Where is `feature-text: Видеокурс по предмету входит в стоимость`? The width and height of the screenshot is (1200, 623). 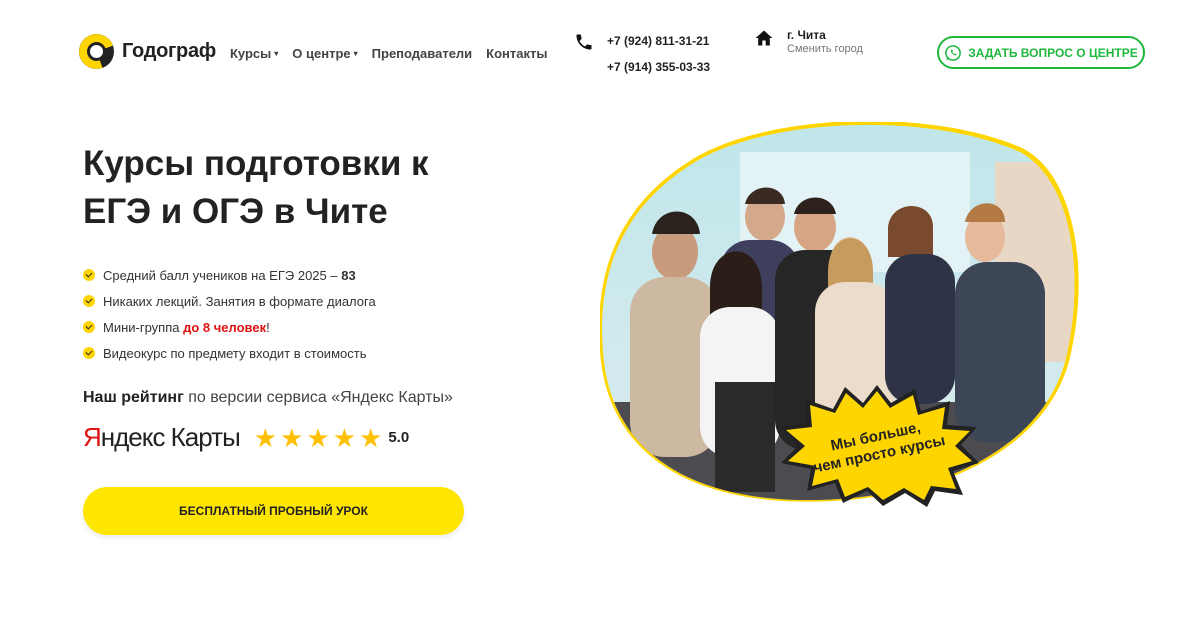
feature-text: Видеокурс по предмету входит в стоимость is located at coordinates (235, 353).